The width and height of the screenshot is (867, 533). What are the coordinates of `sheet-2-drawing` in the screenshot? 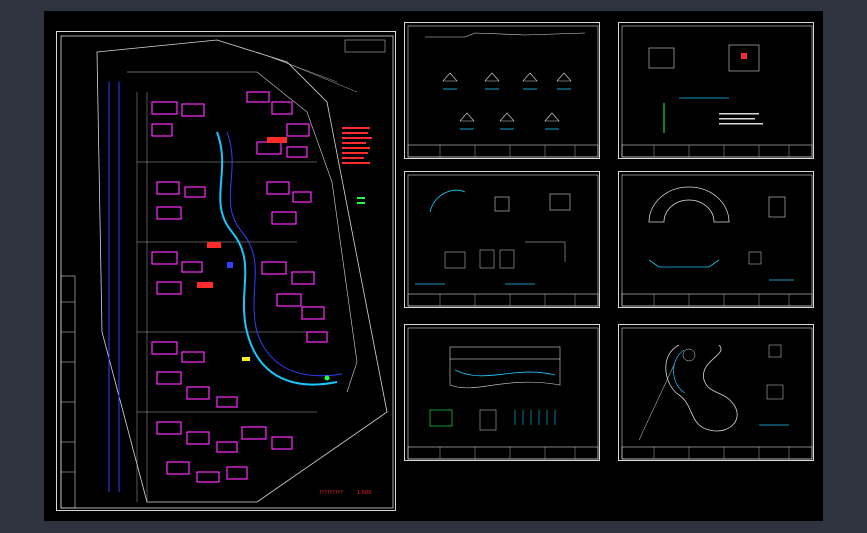 It's located at (717, 91).